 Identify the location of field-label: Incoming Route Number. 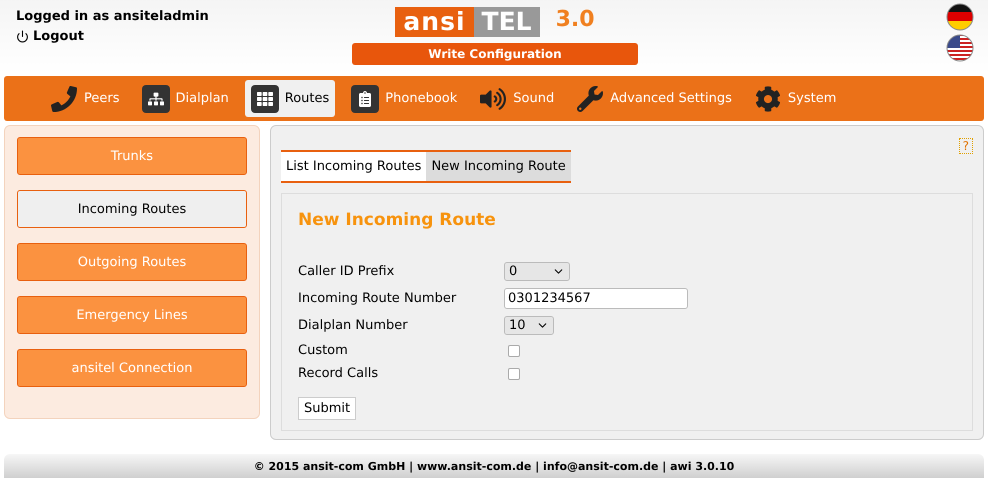
(378, 298).